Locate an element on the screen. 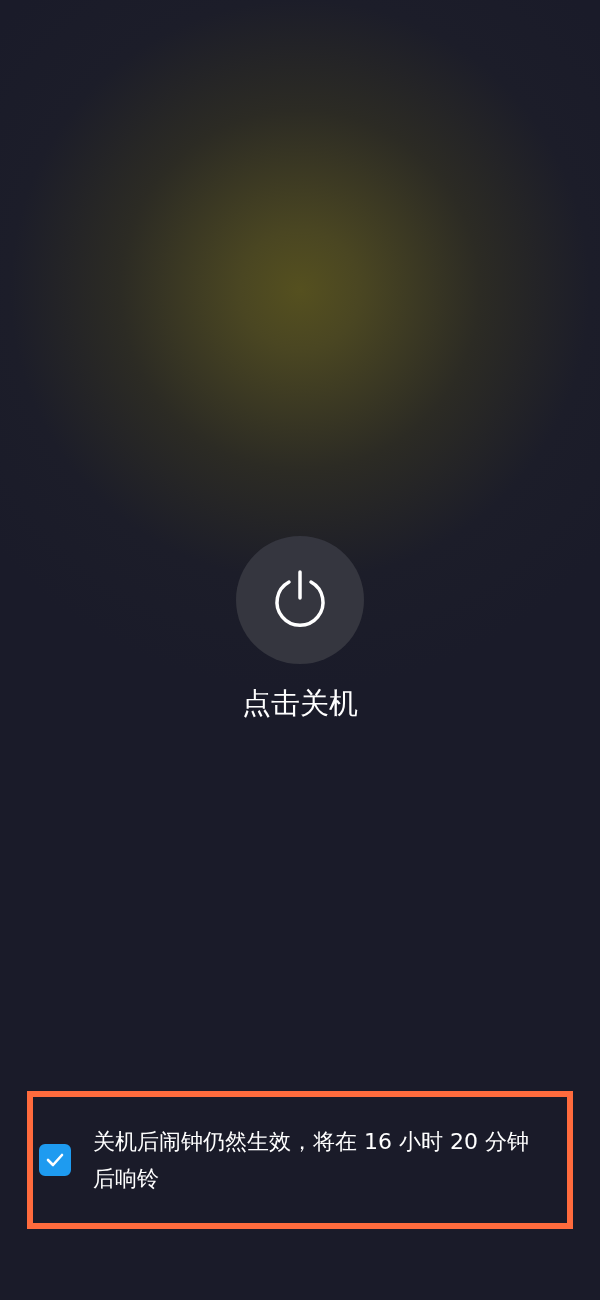 The width and height of the screenshot is (600, 1300). alarm-notice: 关机后闹钟仍然生效，将在 16 小时 20 分钟后响铃 is located at coordinates (311, 1160).